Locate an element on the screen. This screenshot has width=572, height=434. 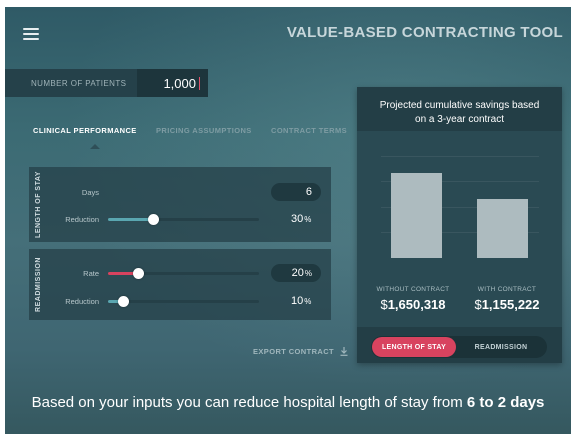
export-contract-label: EXPORT CONTRACT is located at coordinates (293, 351).